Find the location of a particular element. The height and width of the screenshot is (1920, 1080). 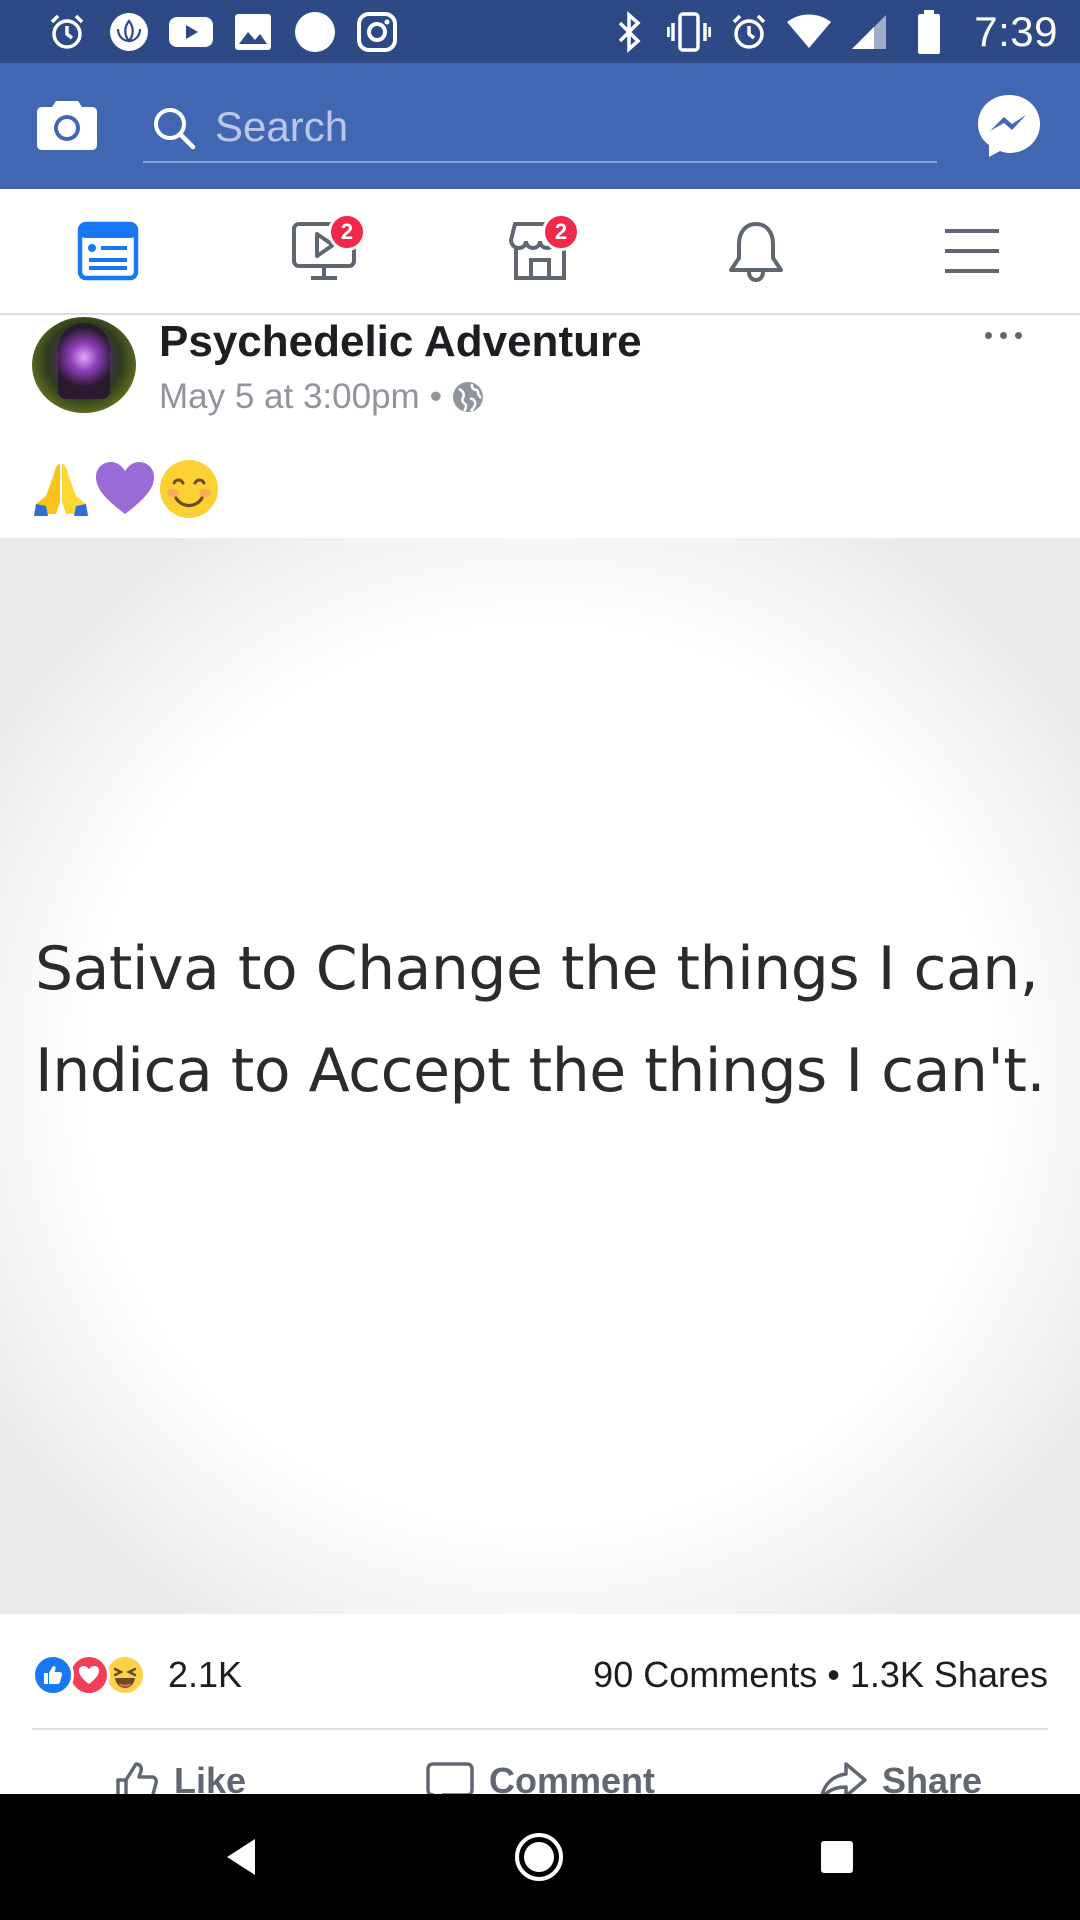

nav-tabs: 2 2 is located at coordinates (540, 252).